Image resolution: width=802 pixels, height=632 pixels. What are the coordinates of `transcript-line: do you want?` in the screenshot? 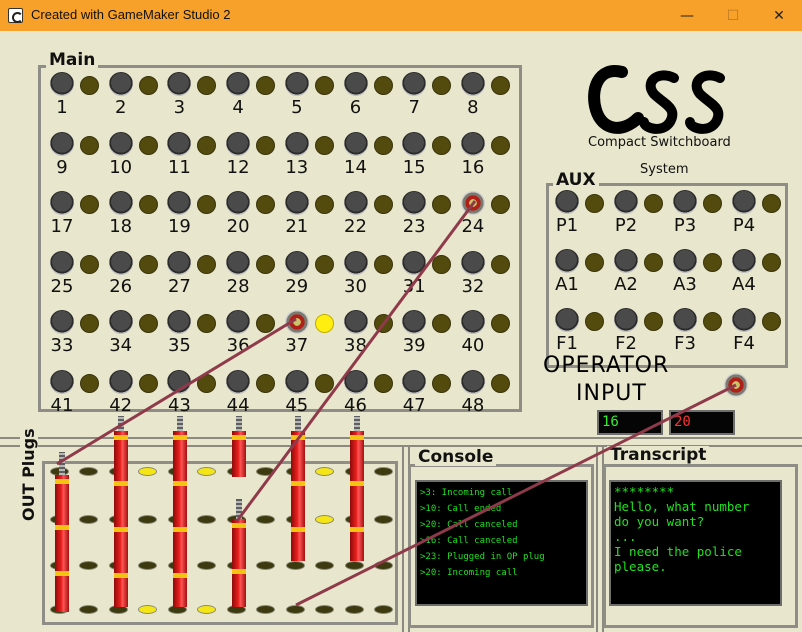 It's located at (659, 521).